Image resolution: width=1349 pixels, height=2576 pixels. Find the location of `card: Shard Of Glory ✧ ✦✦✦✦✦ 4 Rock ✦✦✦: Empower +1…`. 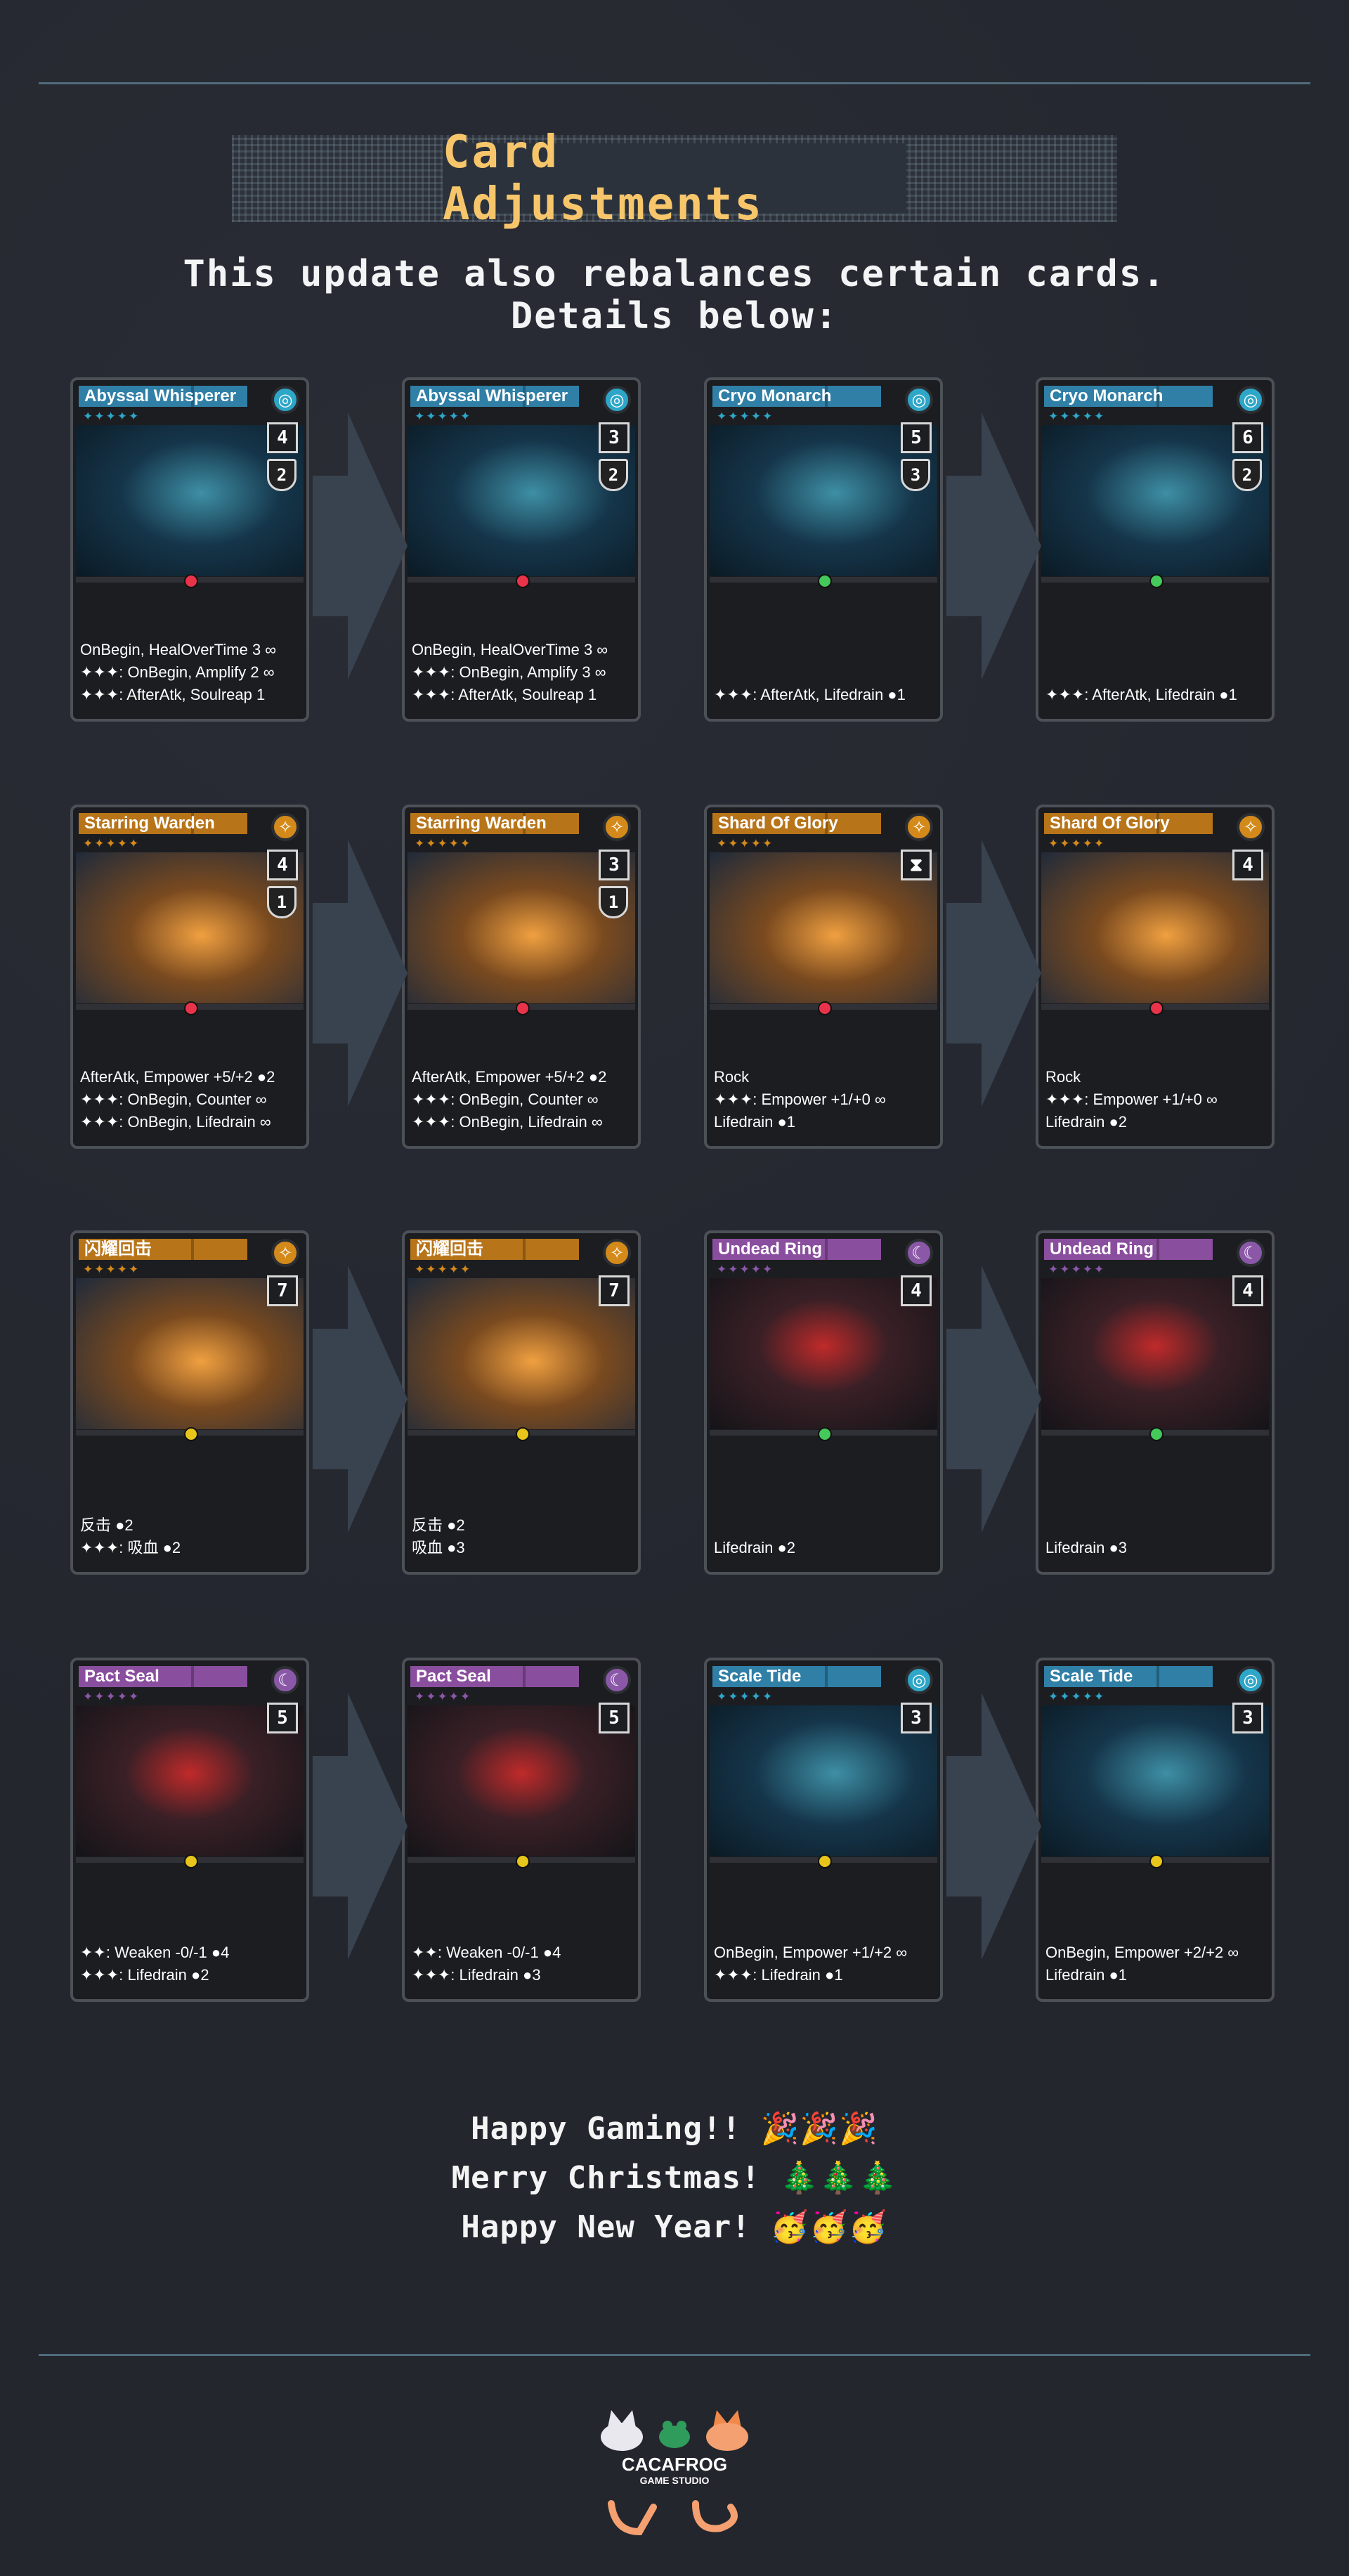

card: Shard Of Glory ✧ ✦✦✦✦✦ 4 Rock ✦✦✦: Empower +1… is located at coordinates (1155, 977).